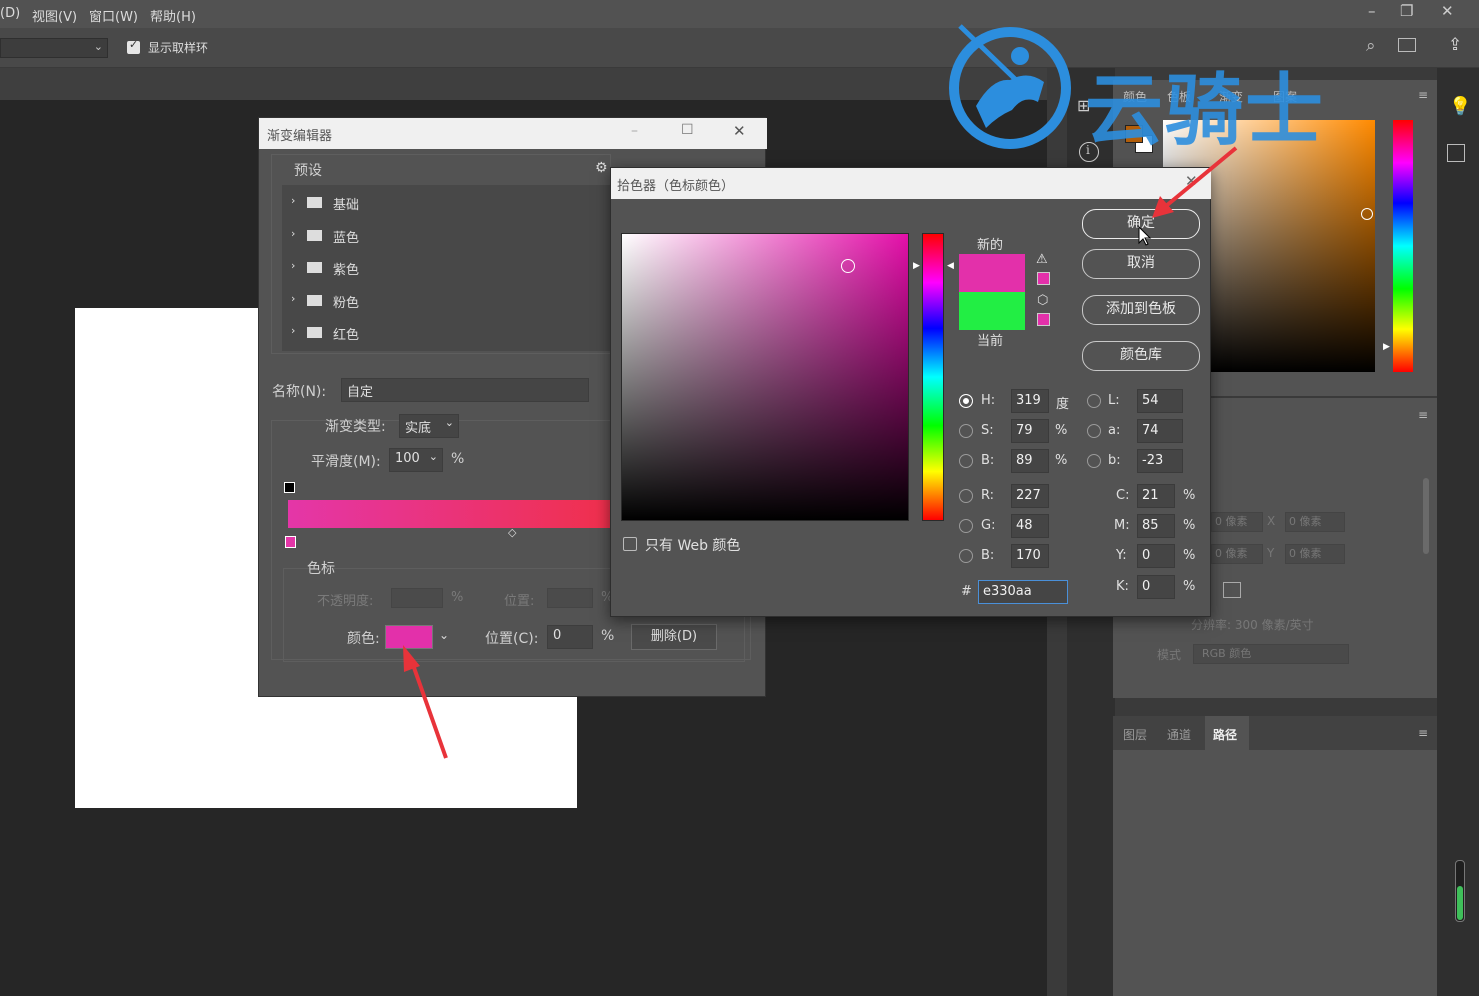 This screenshot has width=1479, height=996. I want to click on arrow-to-stop-color, so click(425, 702).